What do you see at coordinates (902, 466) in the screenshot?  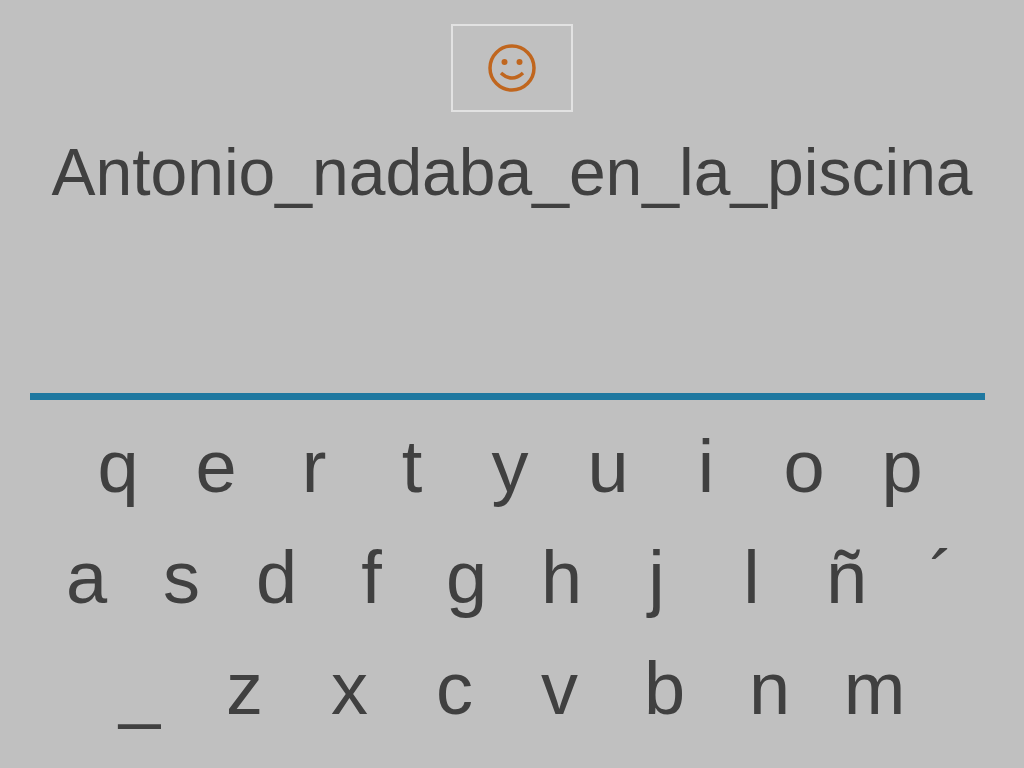 I see `key: p` at bounding box center [902, 466].